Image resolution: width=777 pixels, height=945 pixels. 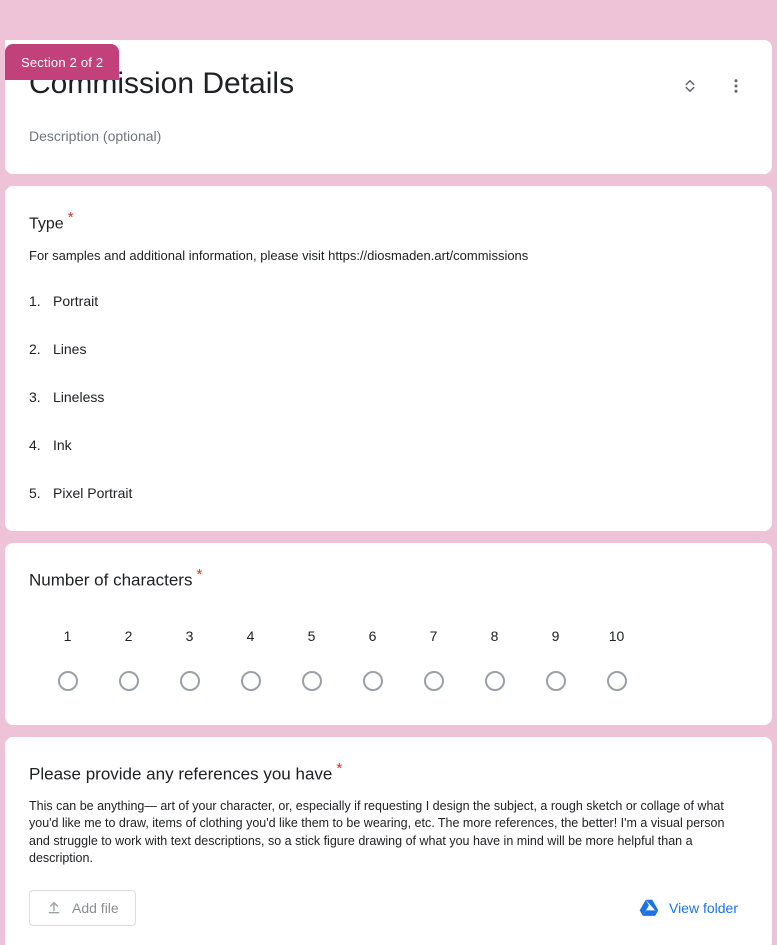 What do you see at coordinates (35, 301) in the screenshot?
I see `list-item-index: 1.` at bounding box center [35, 301].